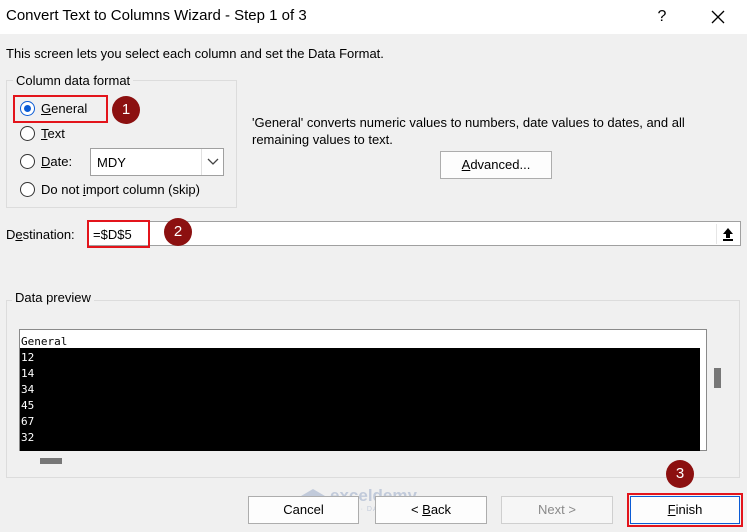  I want to click on radio-date-button, so click(27, 161).